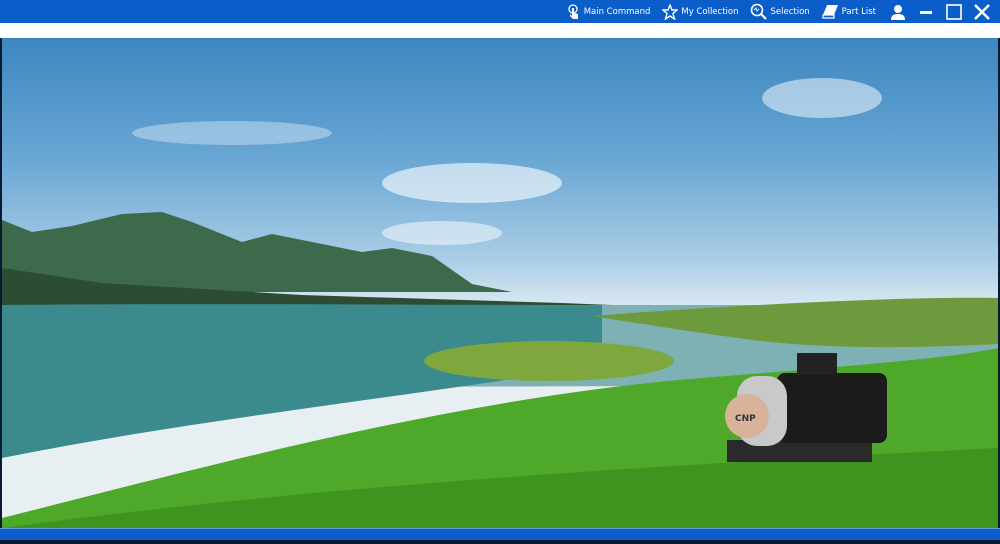 The image size is (1000, 544). What do you see at coordinates (790, 11) in the screenshot?
I see `selection-label: Selection` at bounding box center [790, 11].